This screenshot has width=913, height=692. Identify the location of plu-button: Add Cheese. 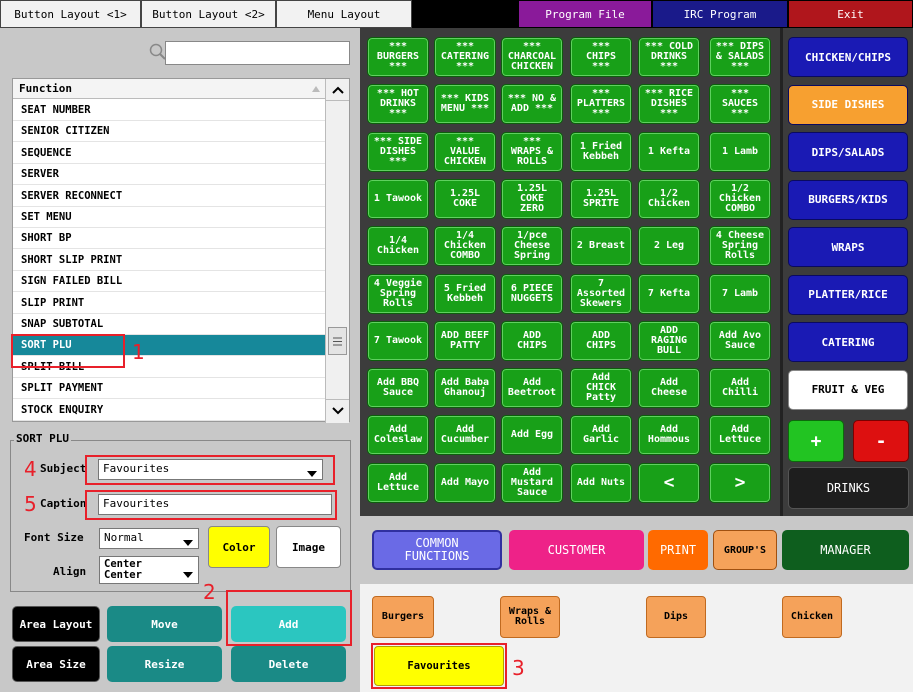
(669, 388).